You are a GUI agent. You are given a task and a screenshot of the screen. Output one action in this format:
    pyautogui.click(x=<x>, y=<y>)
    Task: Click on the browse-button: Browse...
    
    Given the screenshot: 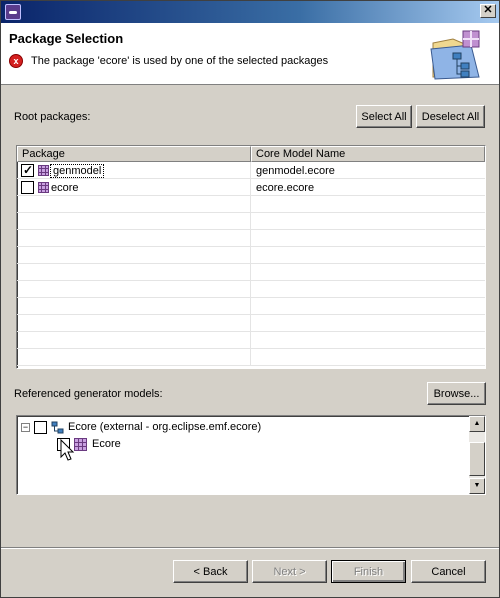 What is the action you would take?
    pyautogui.click(x=456, y=393)
    